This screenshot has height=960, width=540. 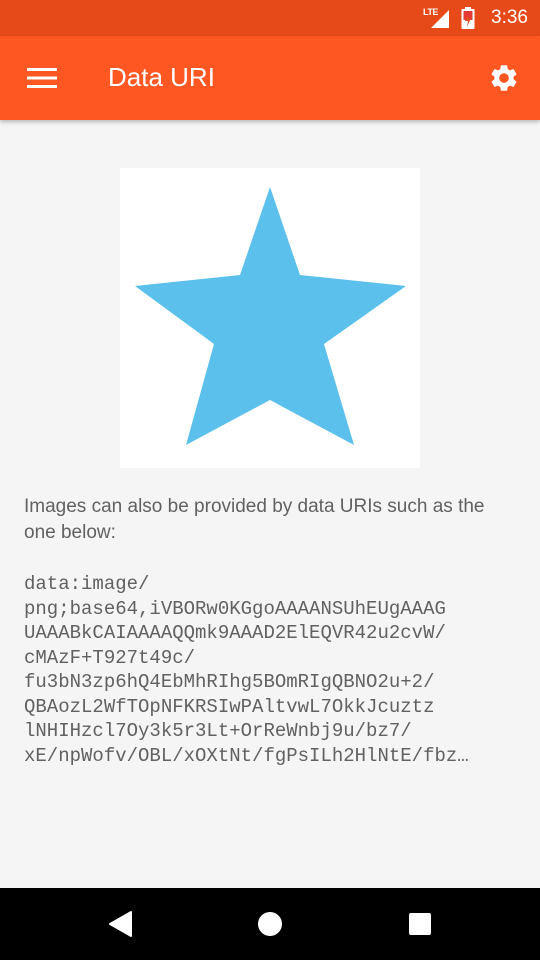 What do you see at coordinates (110, 657) in the screenshot?
I see `data-uri-line: cMAzF+T927t49c/` at bounding box center [110, 657].